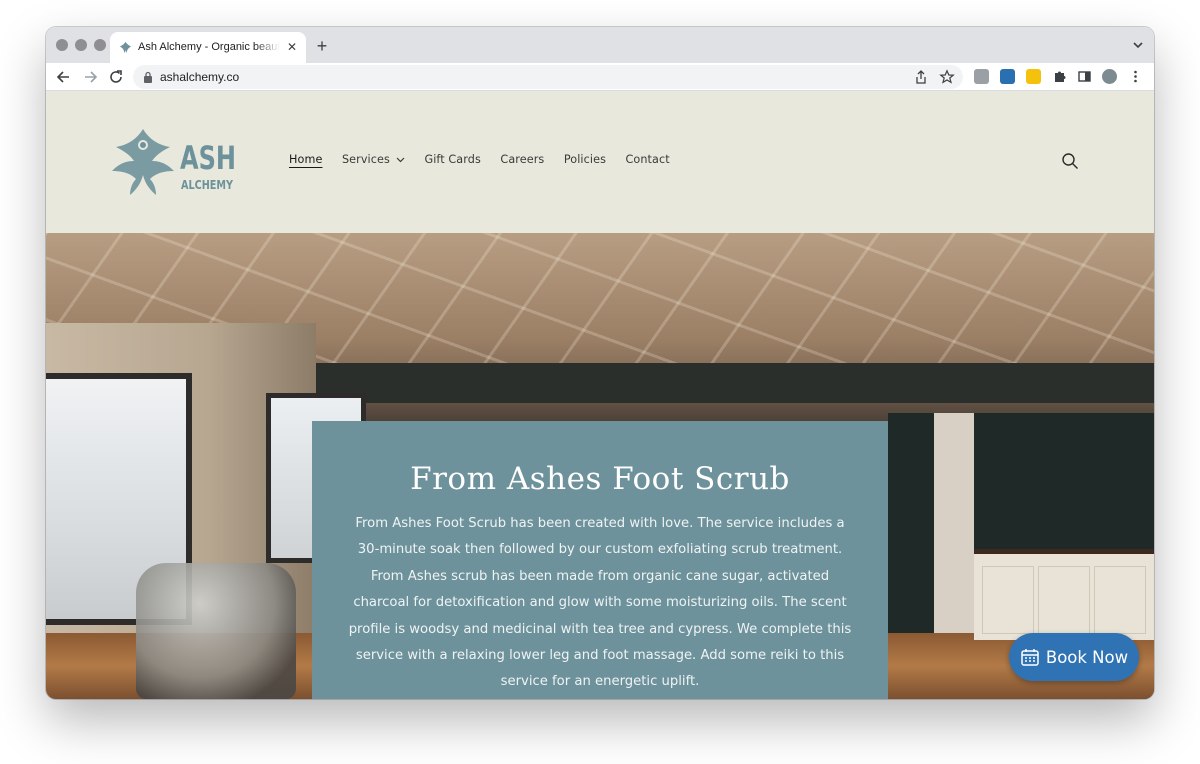 Image resolution: width=1200 pixels, height=764 pixels. I want to click on site-logo: ASH ALCHEMY, so click(175, 161).